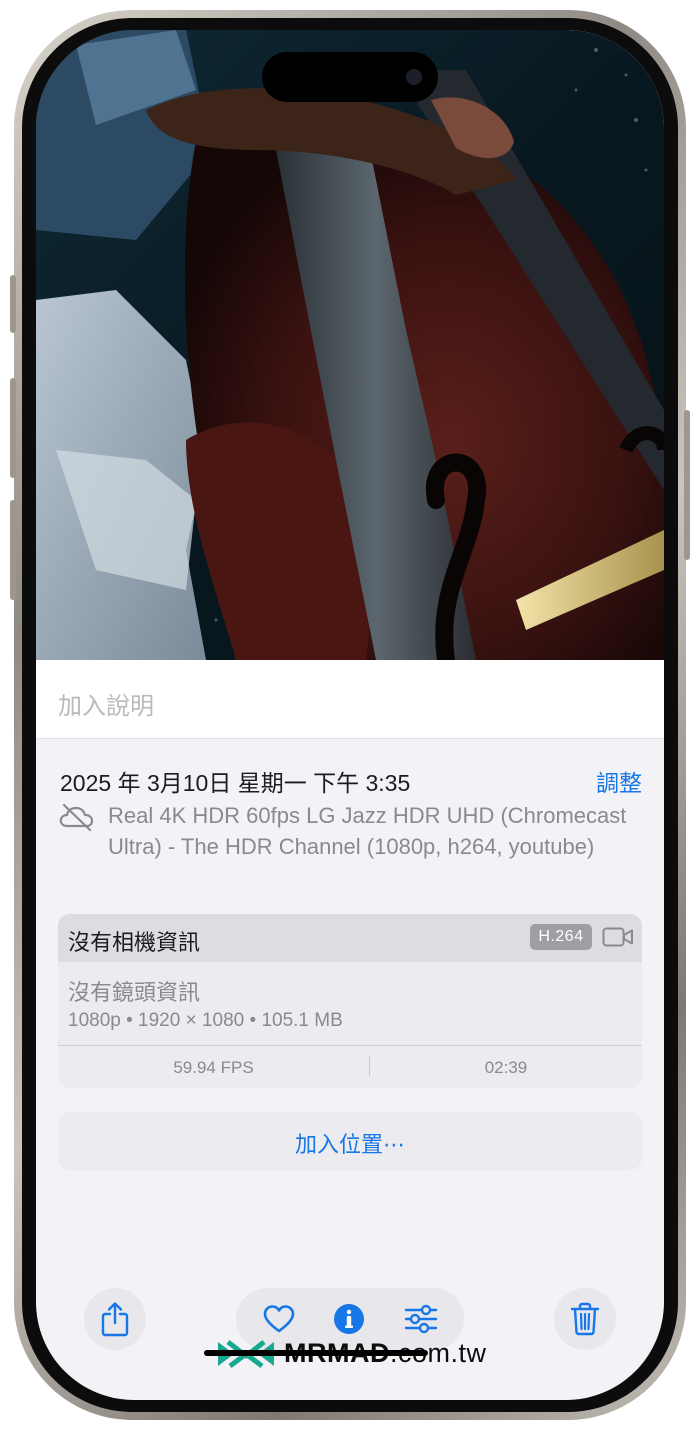  I want to click on camera-info-header: 沒有相機資訊 H.264, so click(350, 938).